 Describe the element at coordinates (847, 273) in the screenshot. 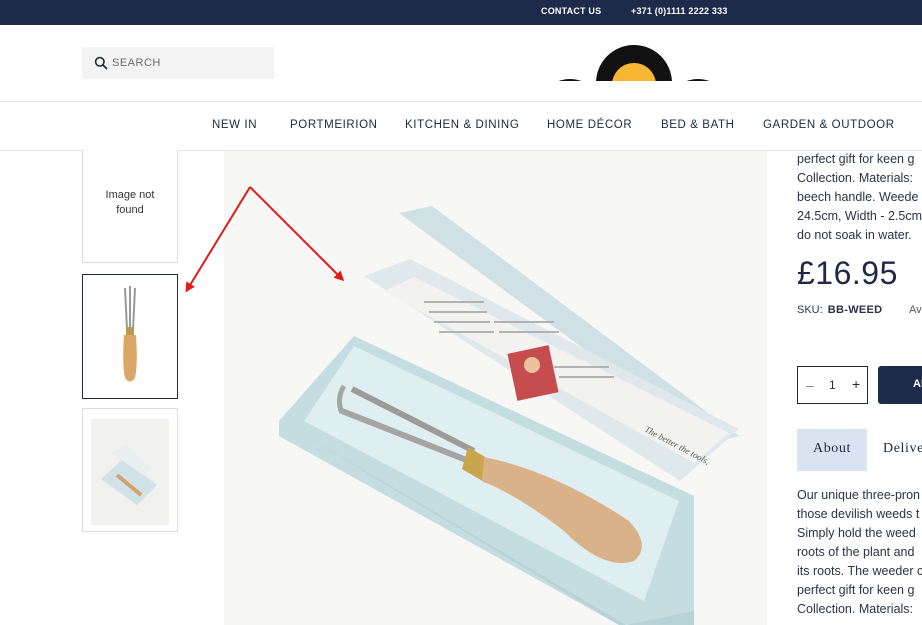

I see `product-price: £16.95` at that location.